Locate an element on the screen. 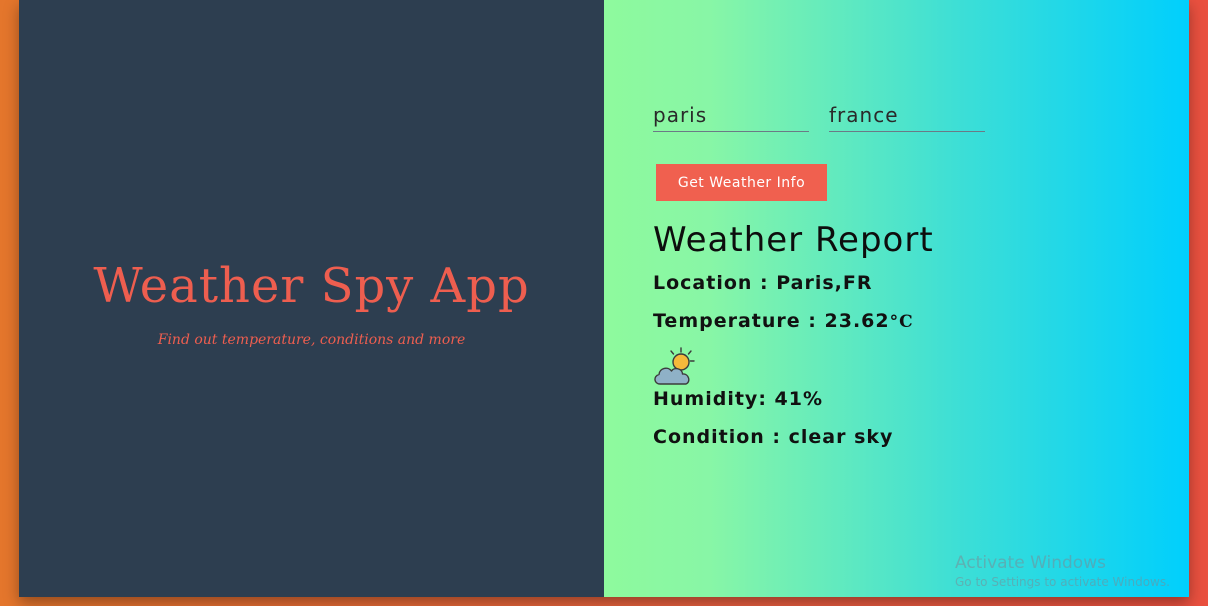 The image size is (1208, 606). temperature-line: Temperature : 23.62°C is located at coordinates (783, 321).